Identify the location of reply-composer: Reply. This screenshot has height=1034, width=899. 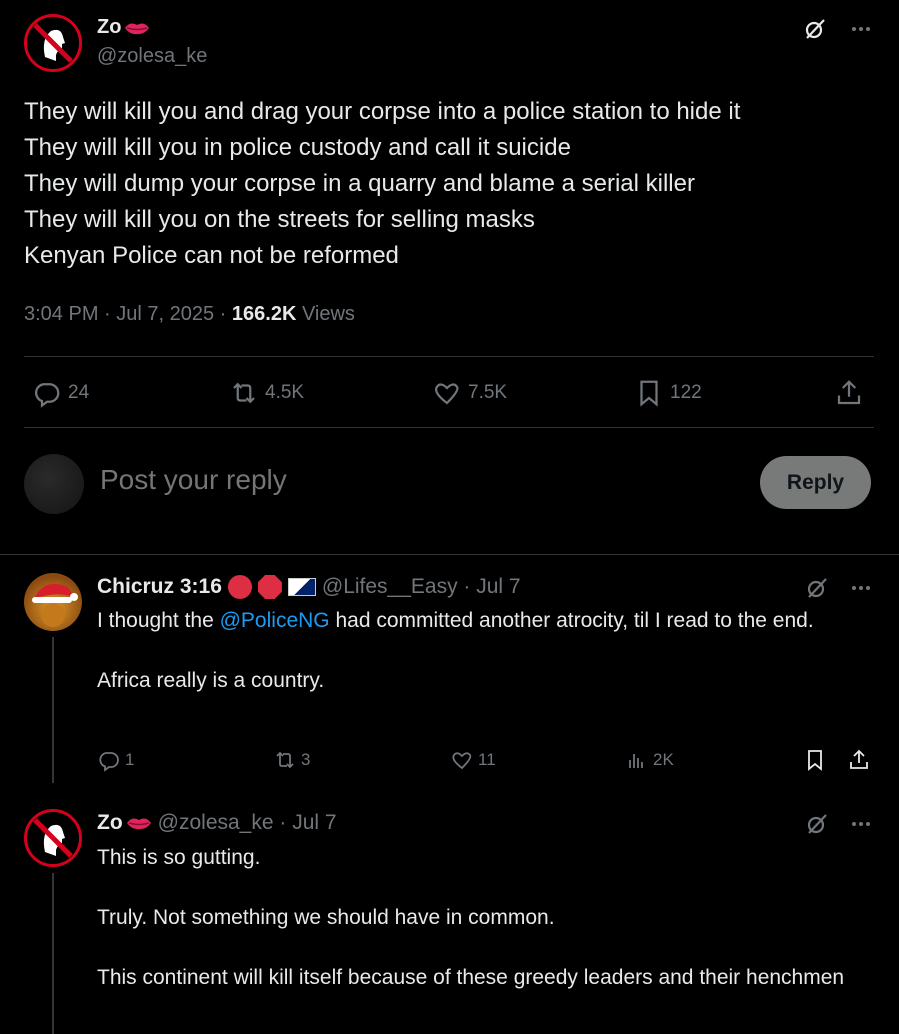
(449, 484).